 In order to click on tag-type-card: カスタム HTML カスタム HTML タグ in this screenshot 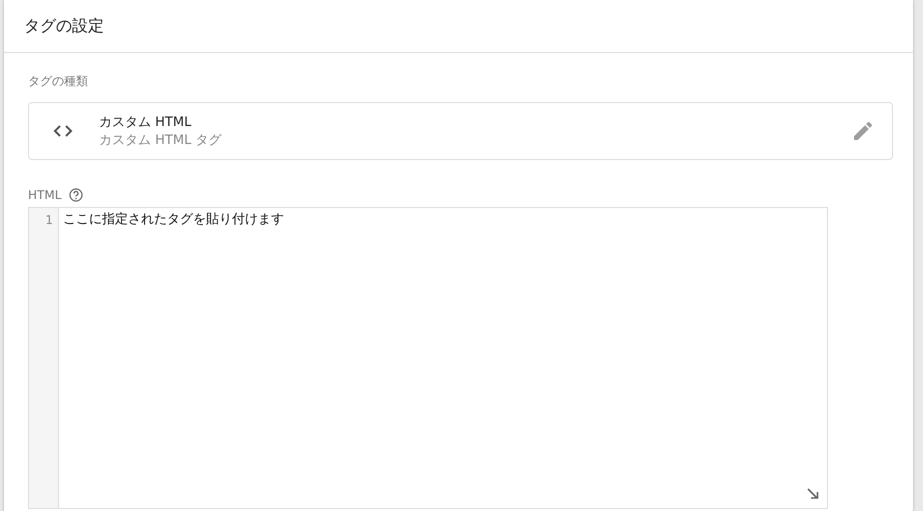, I will do `click(460, 131)`.